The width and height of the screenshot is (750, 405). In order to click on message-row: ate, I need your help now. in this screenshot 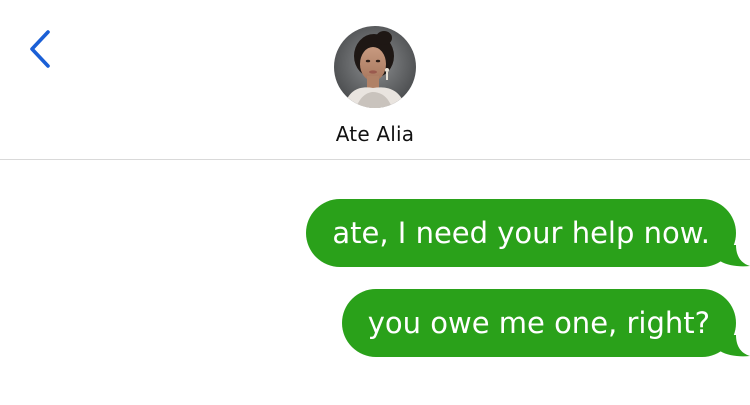, I will do `click(528, 233)`.